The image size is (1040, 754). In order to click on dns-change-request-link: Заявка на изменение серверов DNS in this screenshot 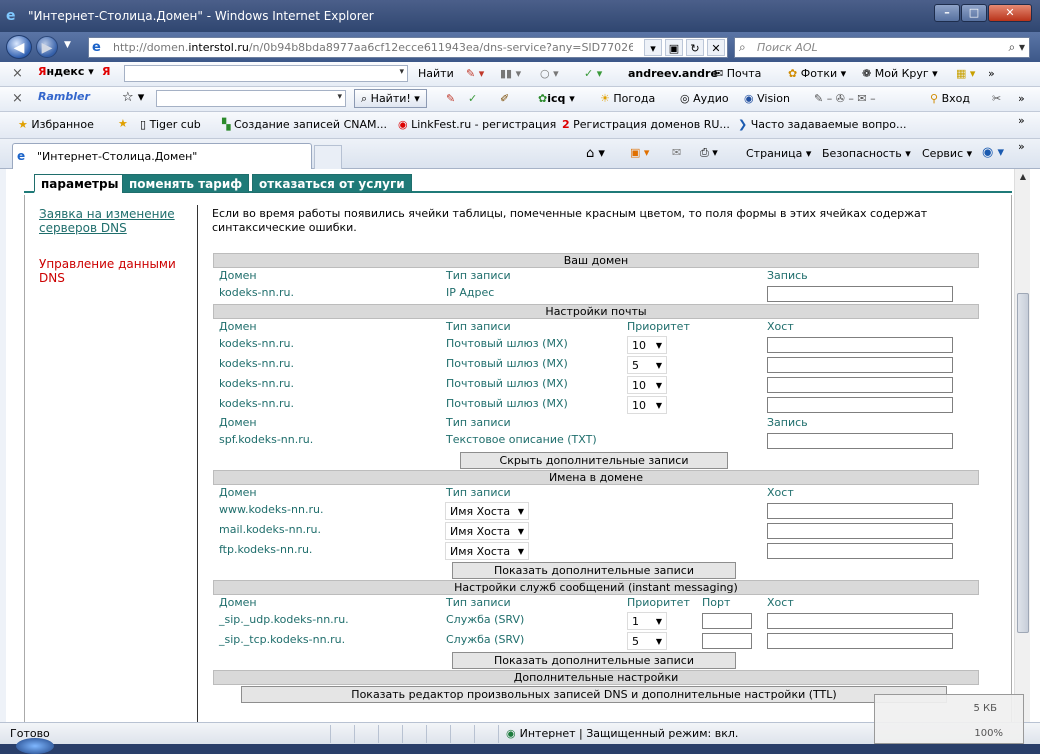, I will do `click(114, 221)`.